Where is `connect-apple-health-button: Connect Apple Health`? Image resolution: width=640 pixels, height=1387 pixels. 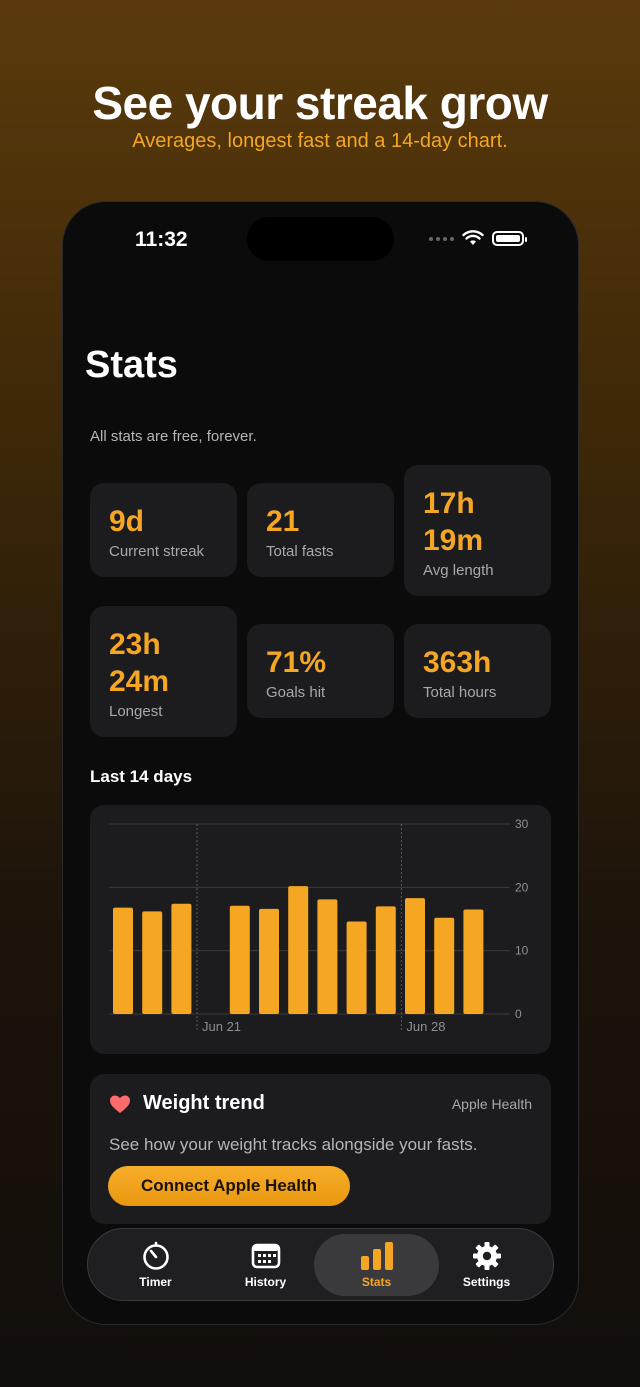
connect-apple-health-button: Connect Apple Health is located at coordinates (229, 1186).